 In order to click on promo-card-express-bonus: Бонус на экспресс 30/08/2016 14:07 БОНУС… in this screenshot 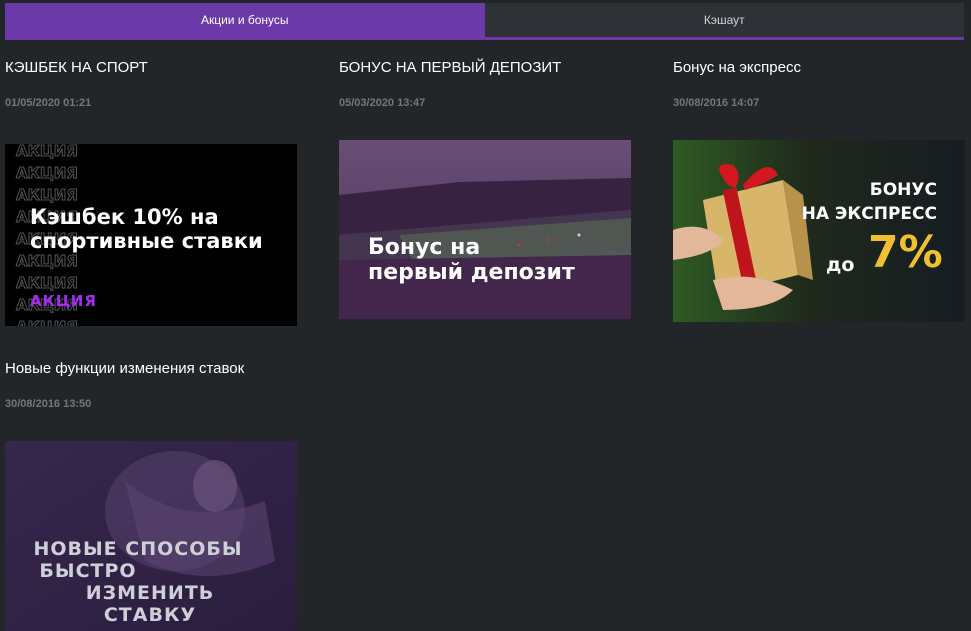, I will do `click(822, 194)`.